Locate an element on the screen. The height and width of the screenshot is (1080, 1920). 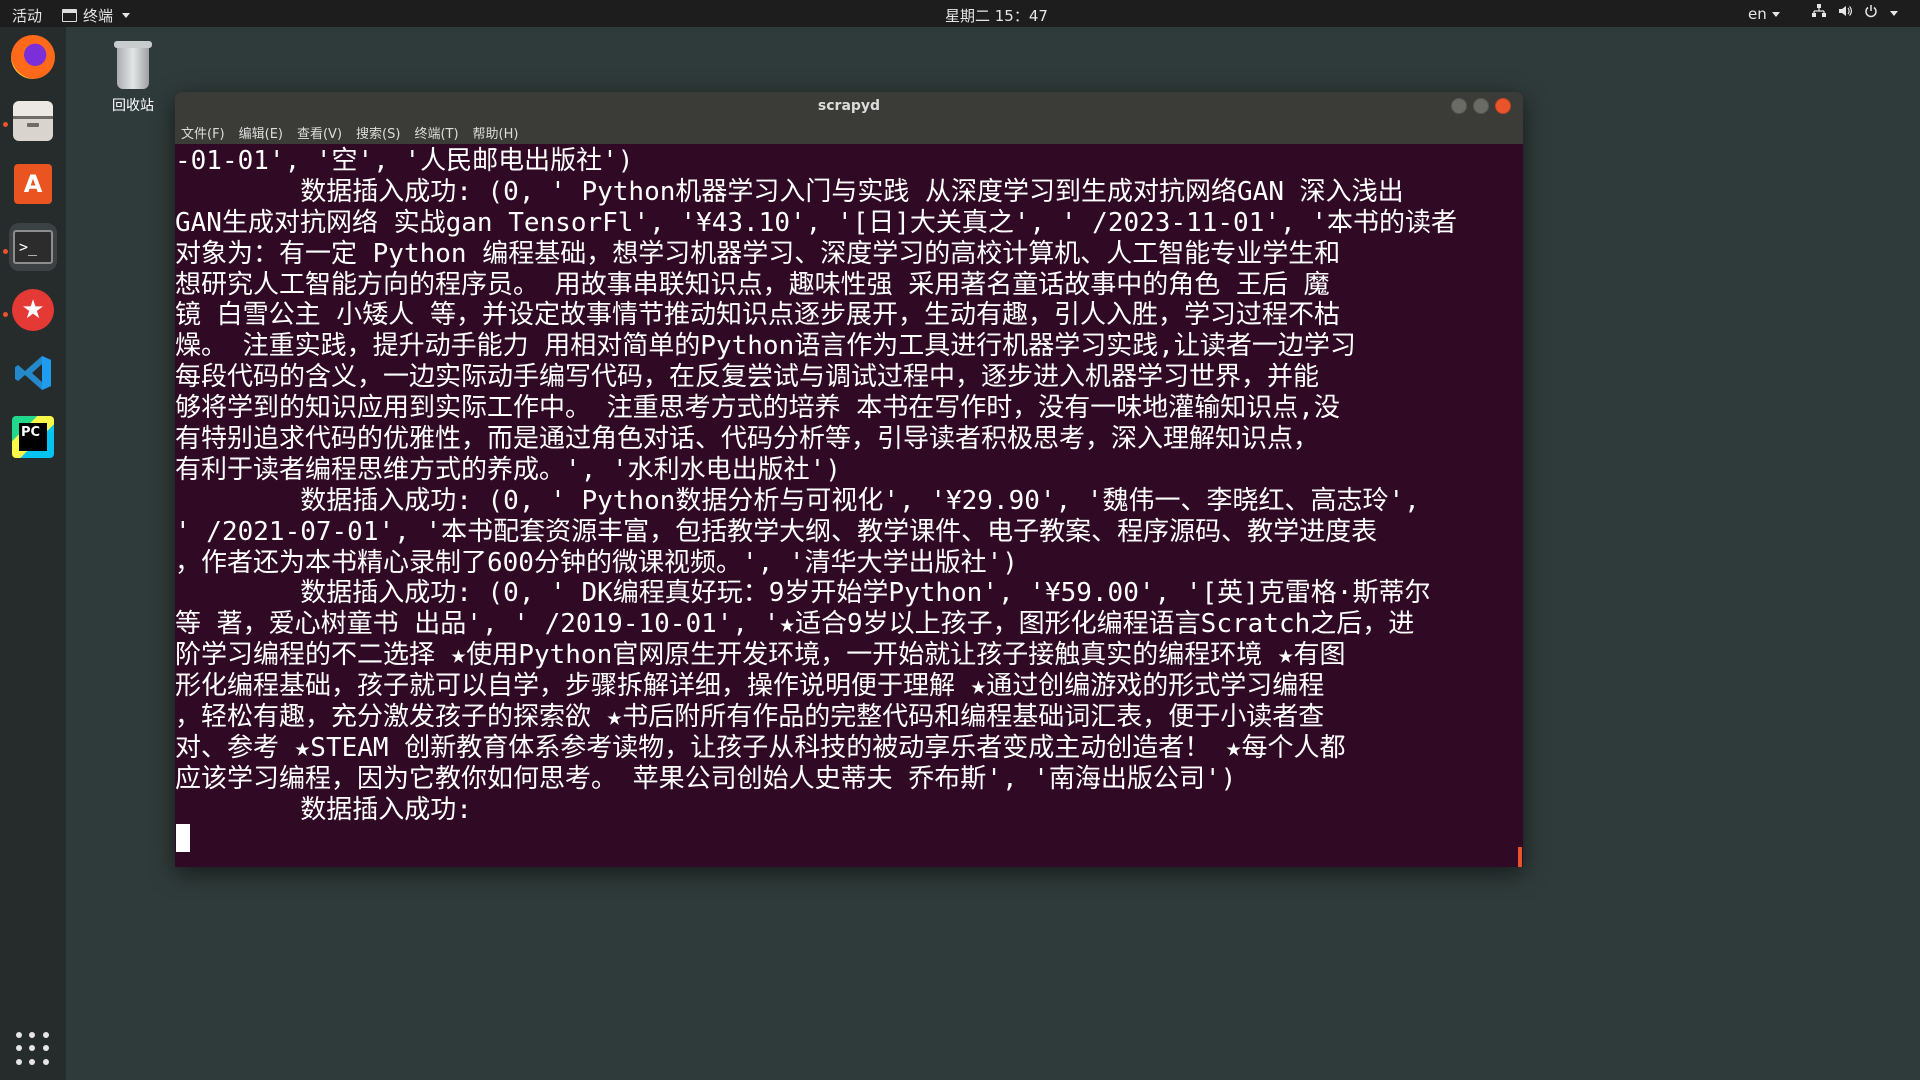
menubar: 文件(F) 编辑(E) 查看(V) 搜索(S) 终端(T) 帮助(H) is located at coordinates (849, 132).